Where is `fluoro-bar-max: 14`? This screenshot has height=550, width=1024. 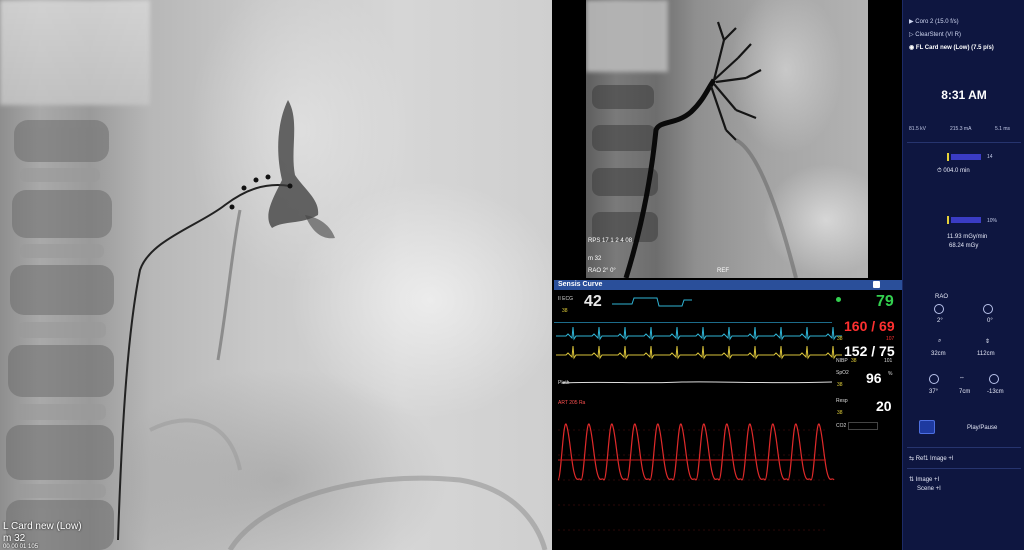 fluoro-bar-max: 14 is located at coordinates (990, 157).